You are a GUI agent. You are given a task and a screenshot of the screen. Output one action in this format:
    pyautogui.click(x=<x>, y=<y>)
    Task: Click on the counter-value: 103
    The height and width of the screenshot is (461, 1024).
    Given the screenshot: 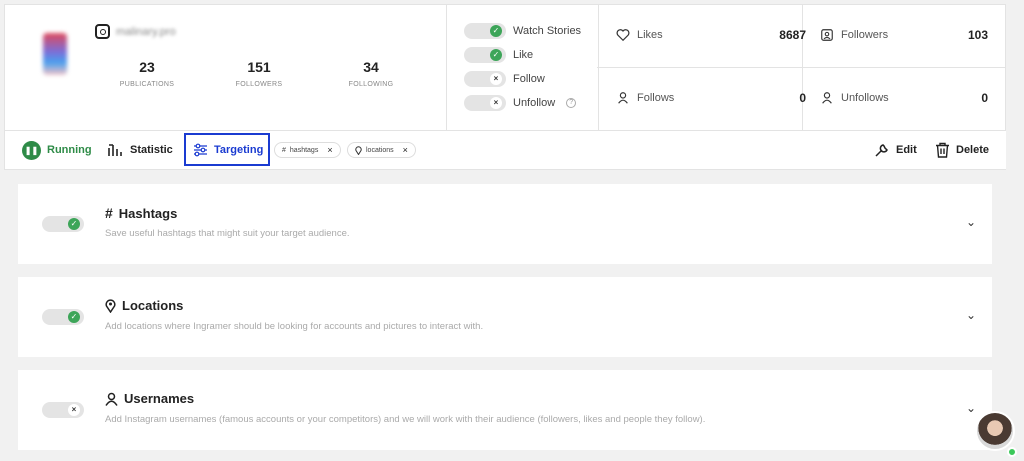 What is the action you would take?
    pyautogui.click(x=977, y=35)
    